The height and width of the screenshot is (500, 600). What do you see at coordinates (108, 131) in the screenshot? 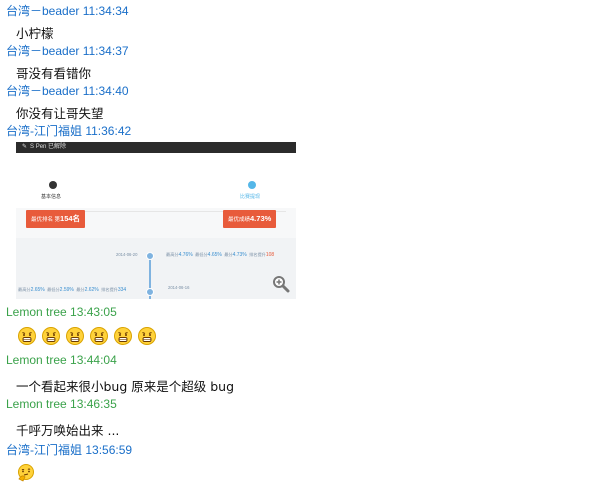
I see `timestamp: 11:36:42` at bounding box center [108, 131].